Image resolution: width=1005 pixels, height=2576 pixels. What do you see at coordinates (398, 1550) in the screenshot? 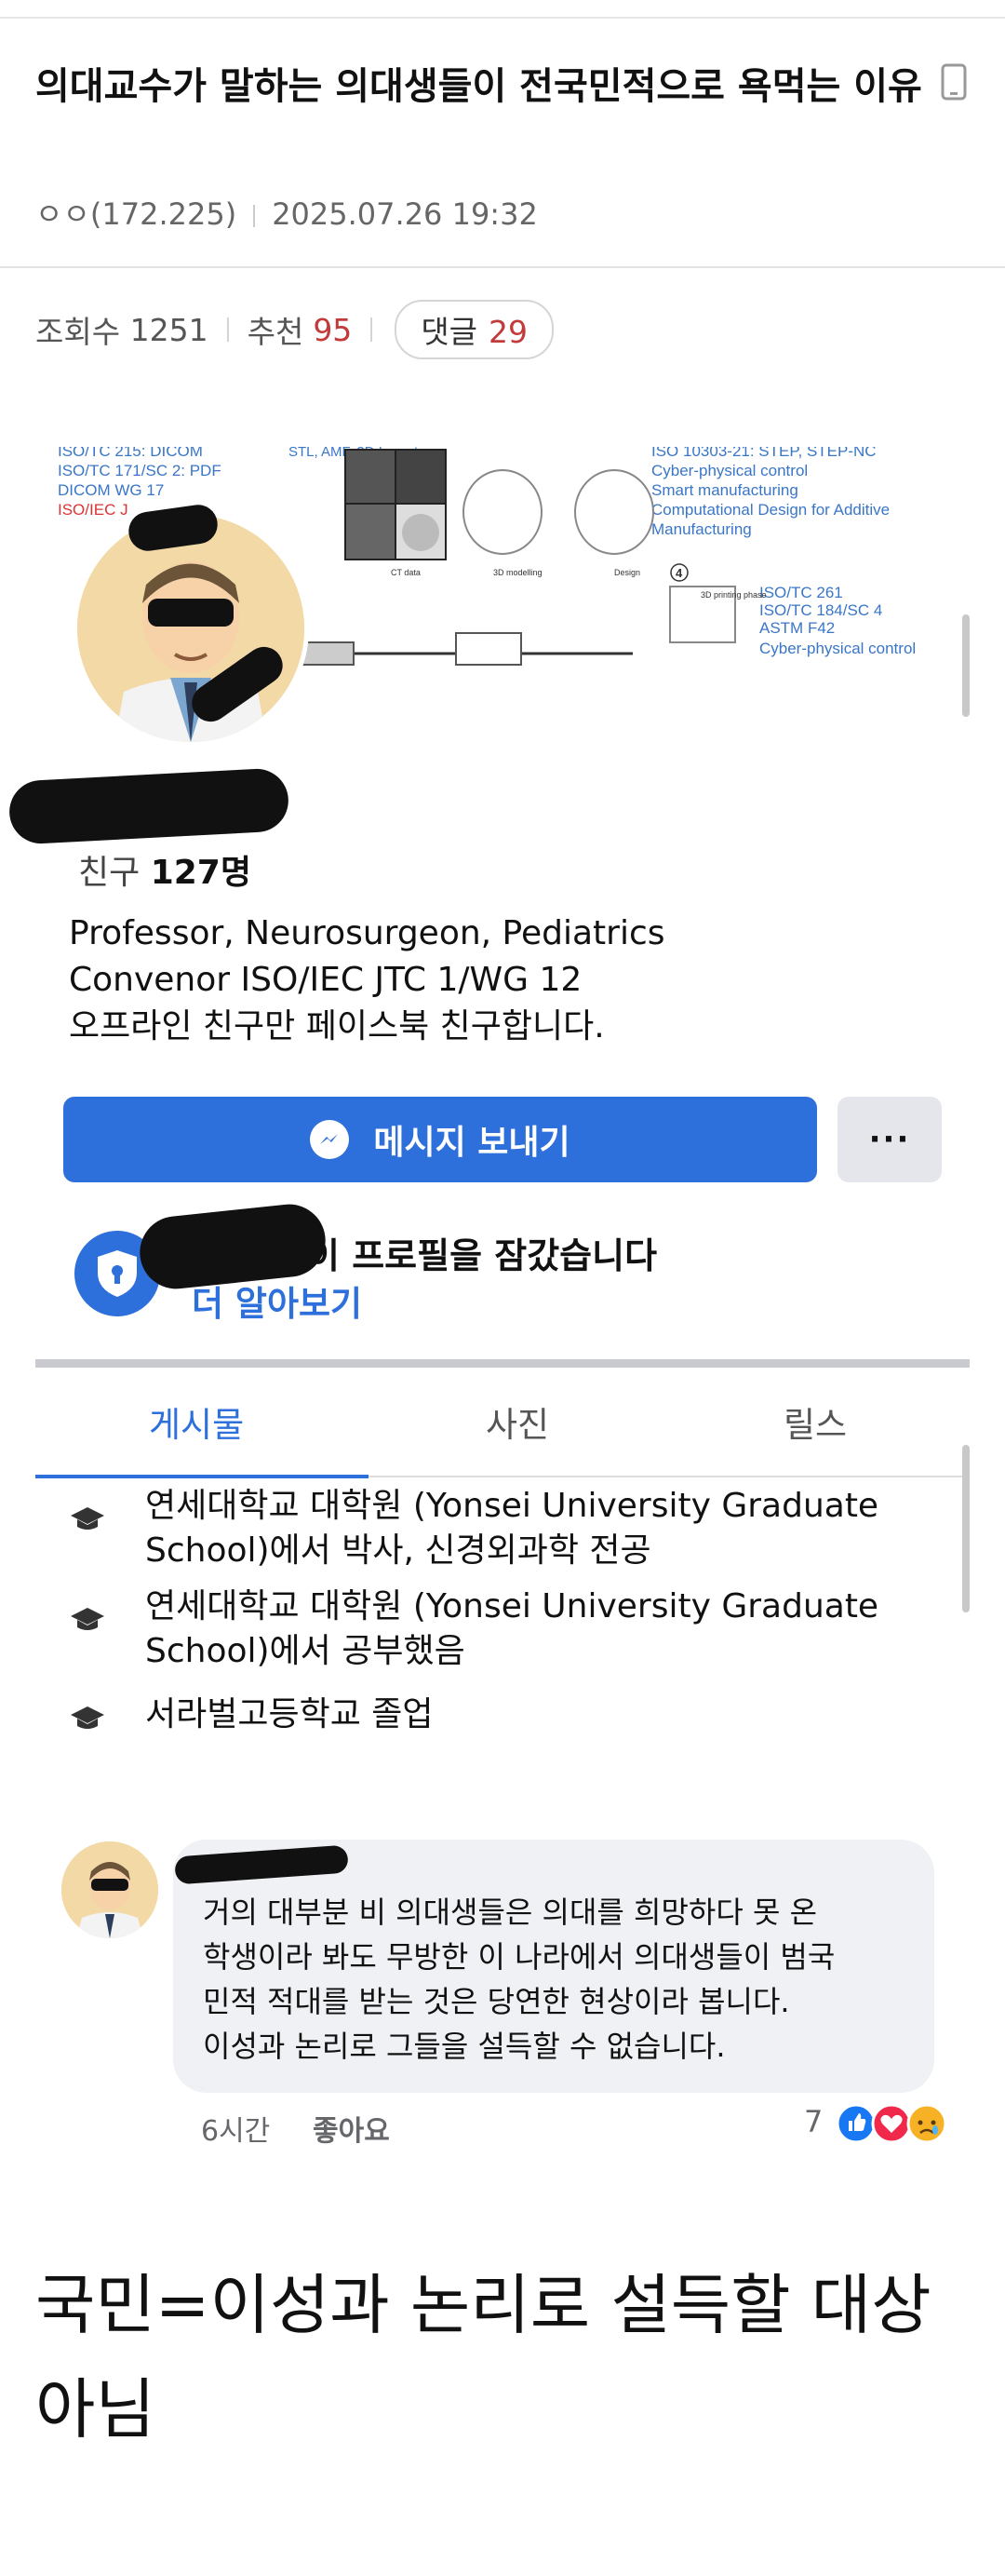
I see `education-line: School)에서 박사, 신경외과학 전공` at bounding box center [398, 1550].